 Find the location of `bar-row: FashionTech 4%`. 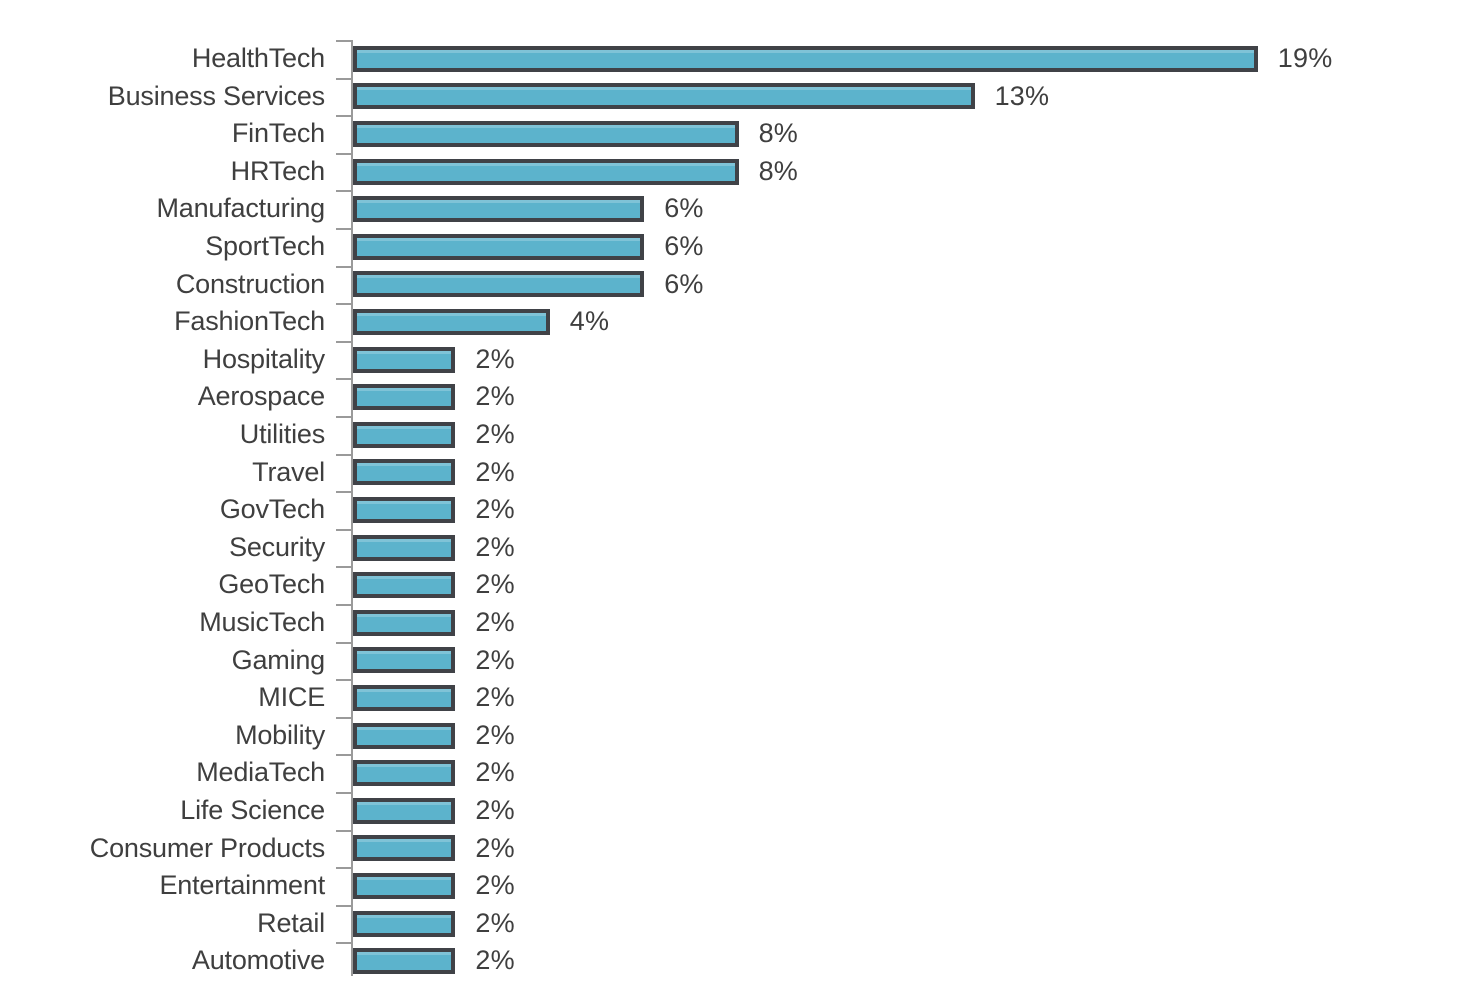

bar-row: FashionTech 4% is located at coordinates (734, 322).